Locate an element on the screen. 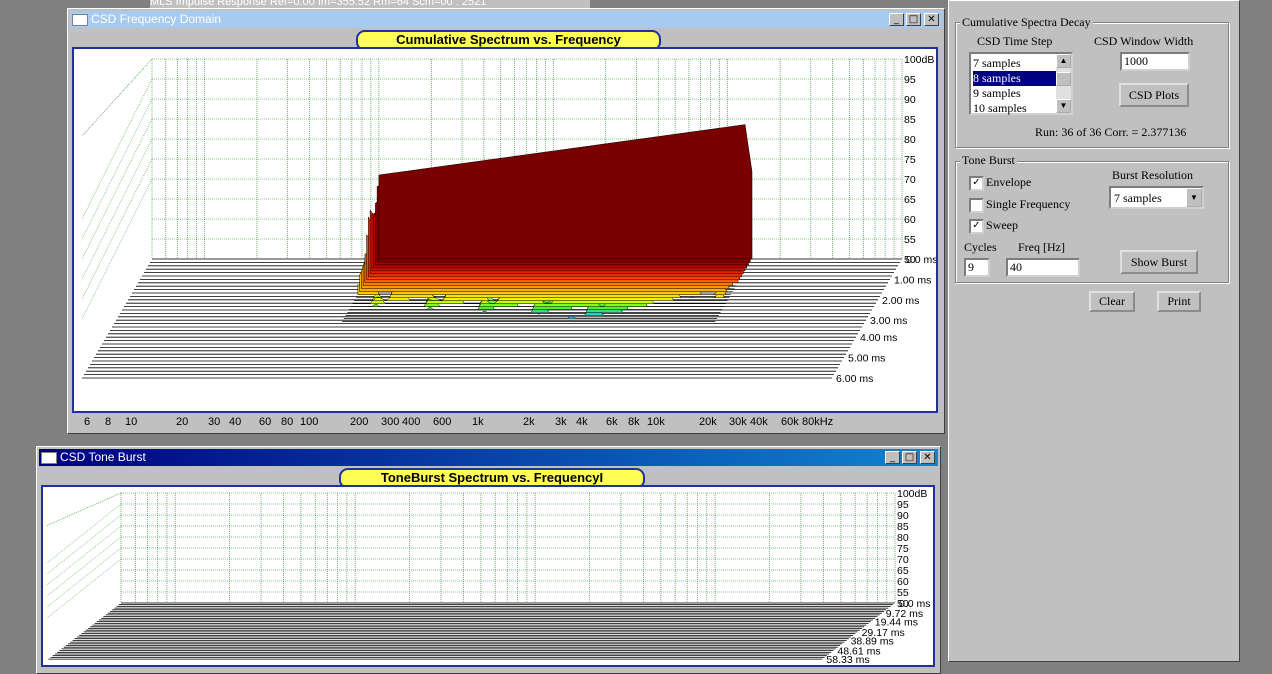 The width and height of the screenshot is (1272, 674). show-burst-button: Show Burst is located at coordinates (1159, 262).